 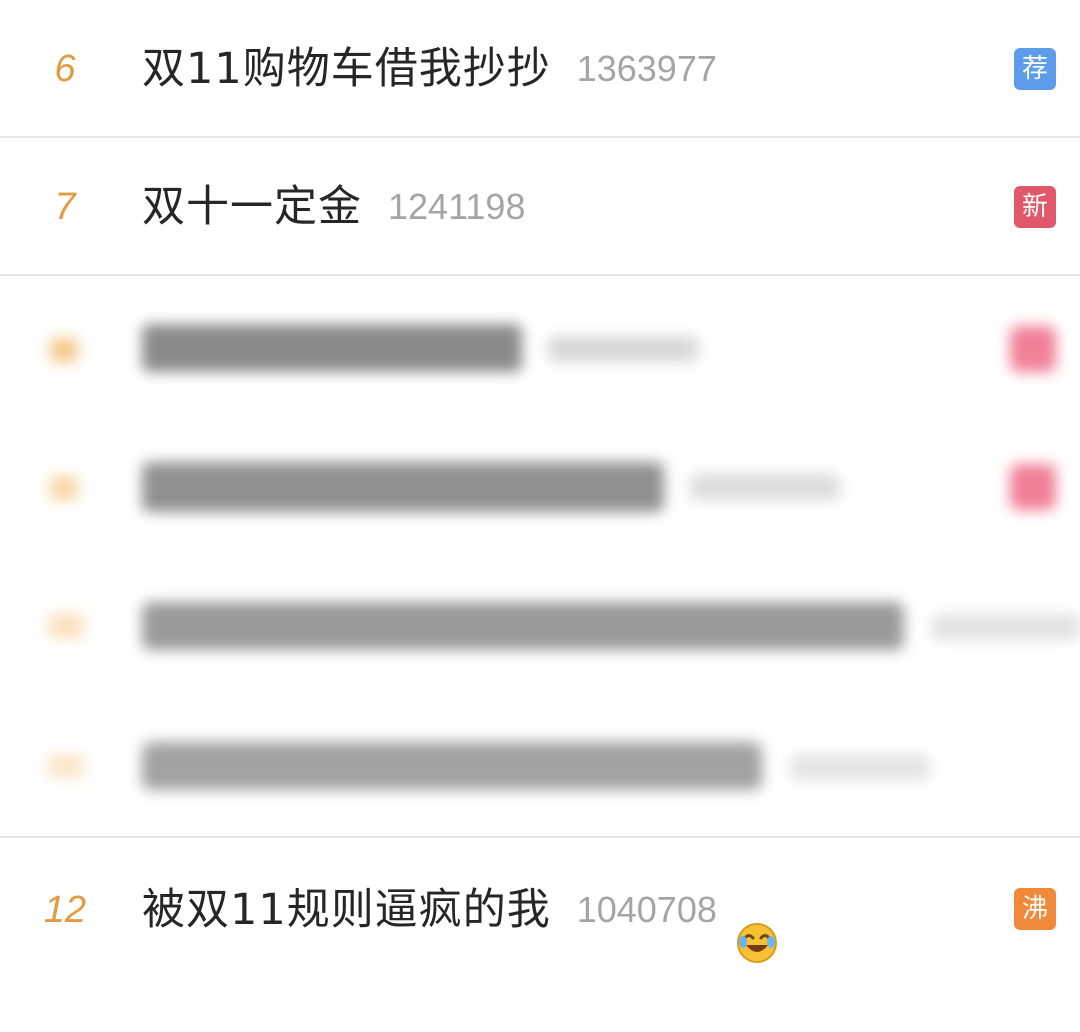 I want to click on topic: 双十一定金 1241198, so click(x=333, y=207).